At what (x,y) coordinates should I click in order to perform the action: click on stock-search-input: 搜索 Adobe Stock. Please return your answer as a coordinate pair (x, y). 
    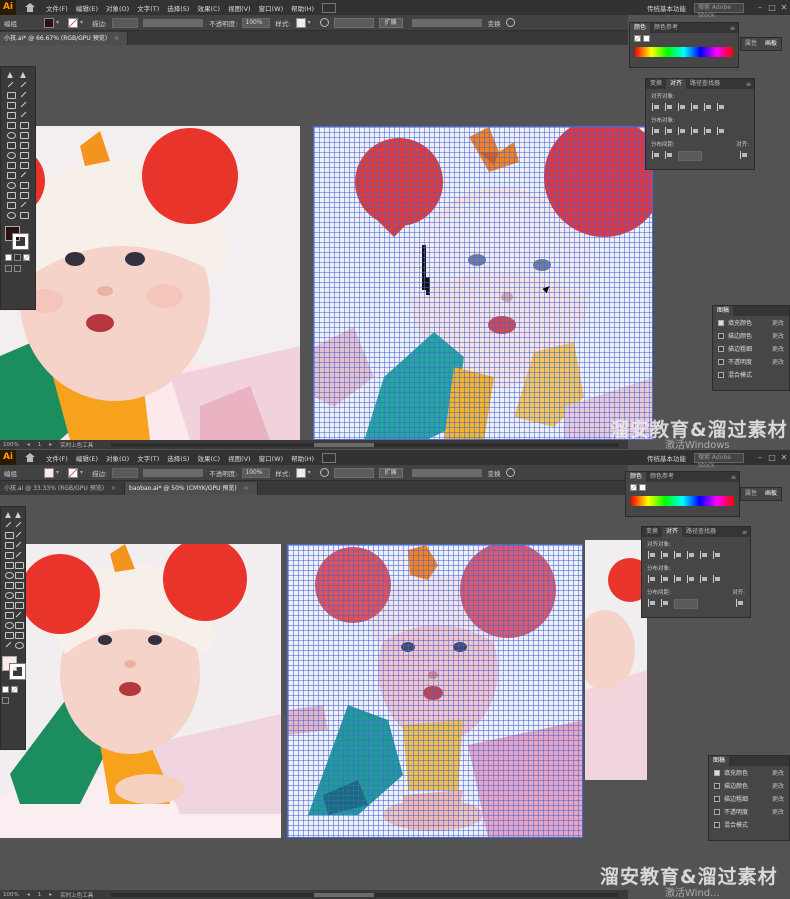
    Looking at the image, I should click on (719, 10).